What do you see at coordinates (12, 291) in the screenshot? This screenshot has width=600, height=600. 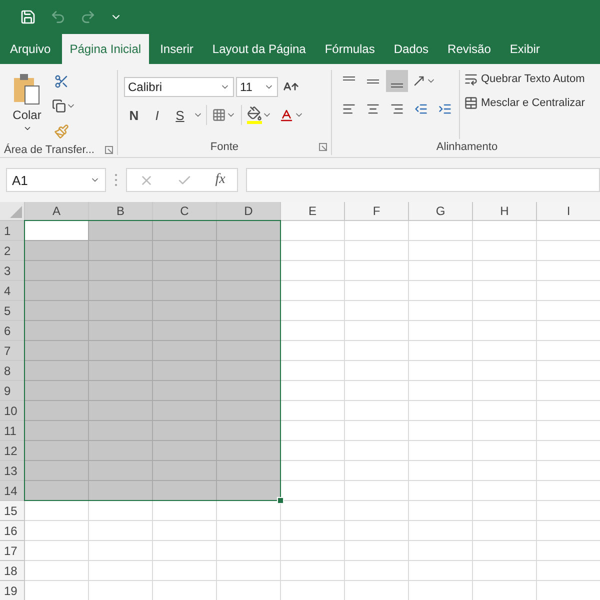 I see `row-header: 4` at bounding box center [12, 291].